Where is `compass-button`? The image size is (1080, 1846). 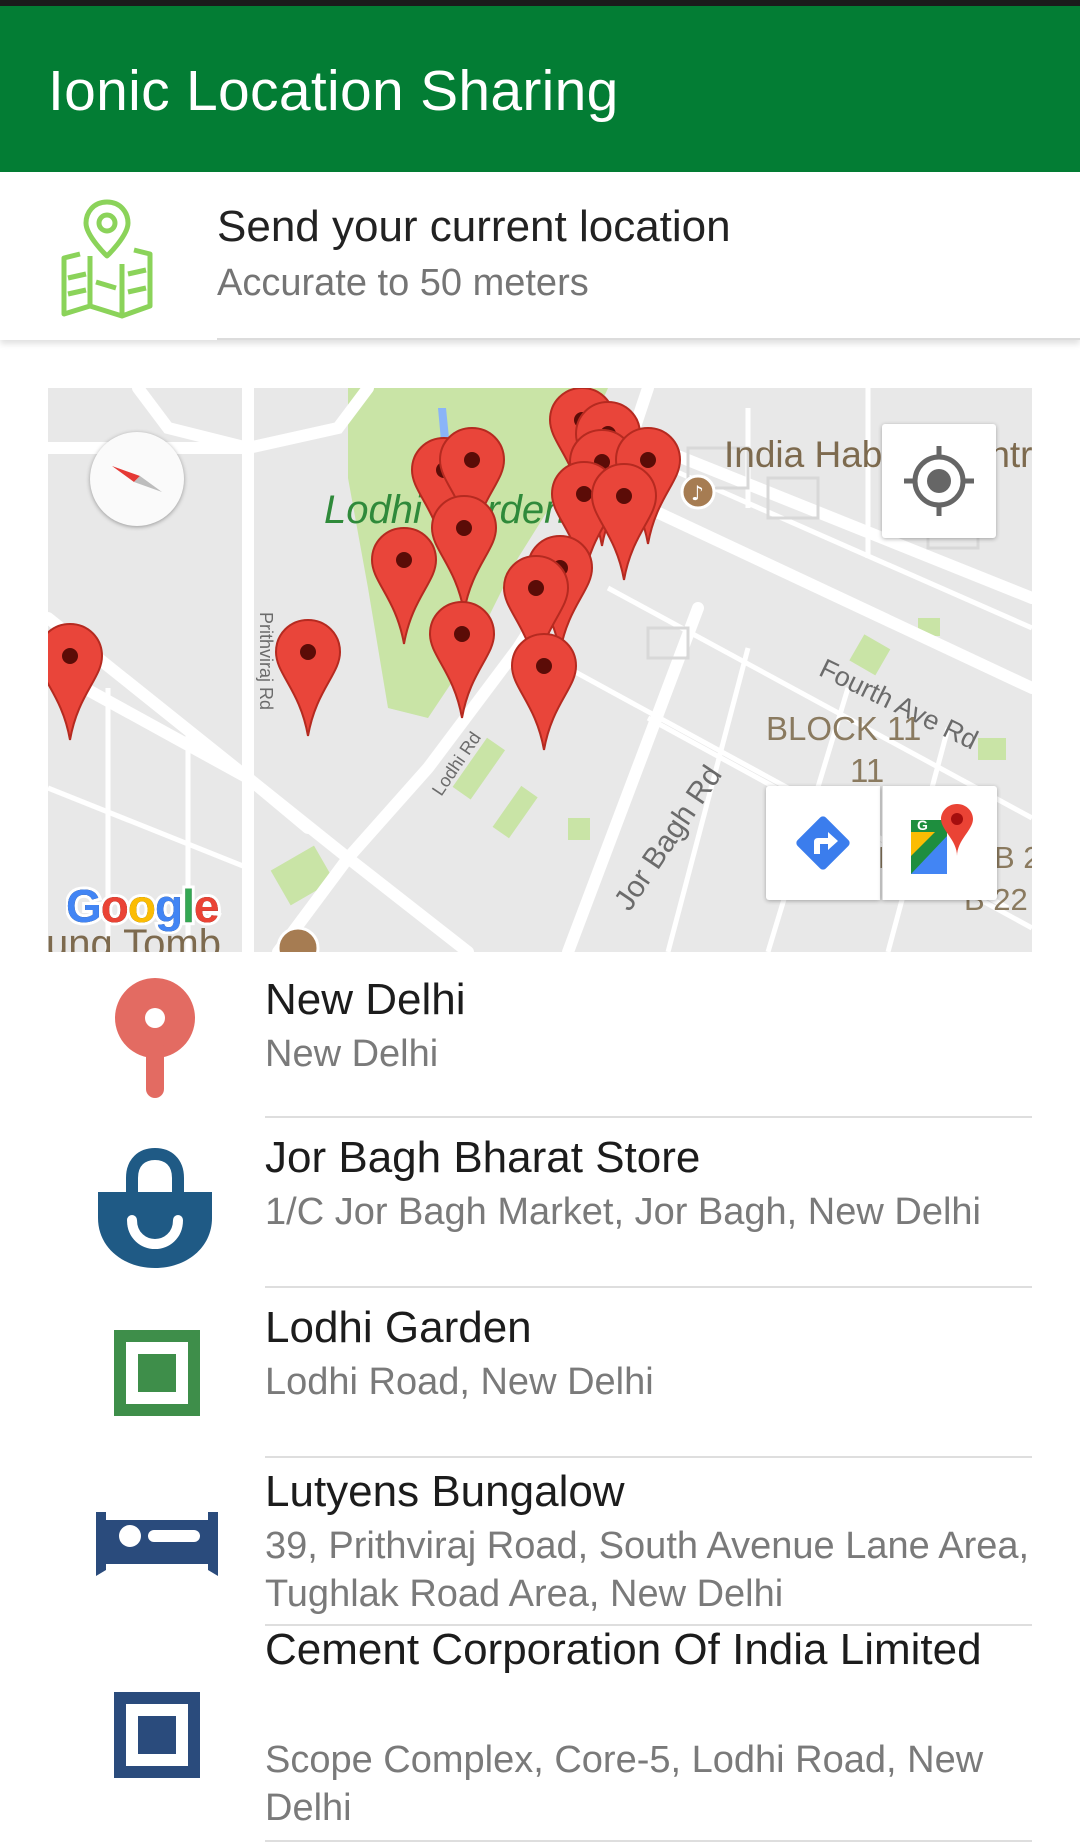 compass-button is located at coordinates (137, 479).